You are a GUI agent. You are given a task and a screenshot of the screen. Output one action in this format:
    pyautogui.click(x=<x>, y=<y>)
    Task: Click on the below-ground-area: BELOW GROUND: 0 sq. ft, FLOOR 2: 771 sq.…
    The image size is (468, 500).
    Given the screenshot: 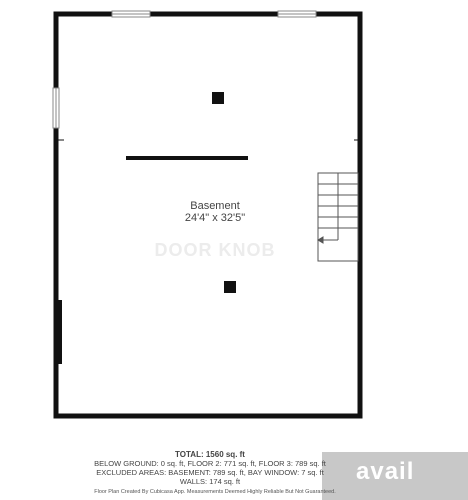 What is the action you would take?
    pyautogui.click(x=210, y=463)
    